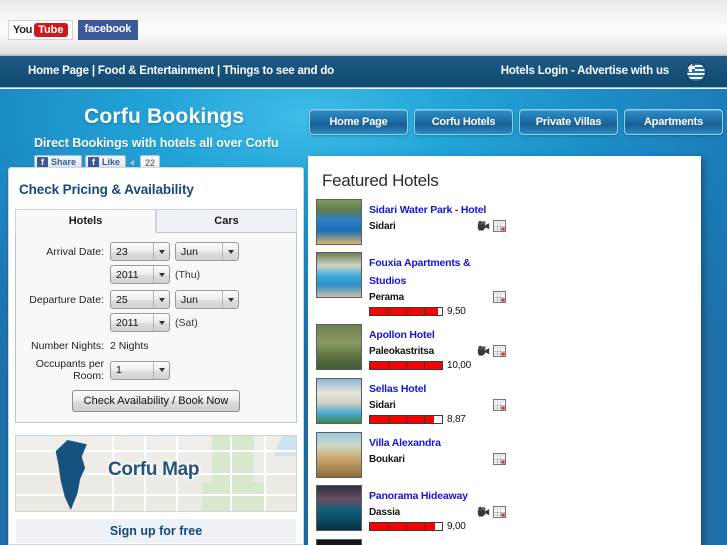  I want to click on tab-hotels: Hotels, so click(85, 221).